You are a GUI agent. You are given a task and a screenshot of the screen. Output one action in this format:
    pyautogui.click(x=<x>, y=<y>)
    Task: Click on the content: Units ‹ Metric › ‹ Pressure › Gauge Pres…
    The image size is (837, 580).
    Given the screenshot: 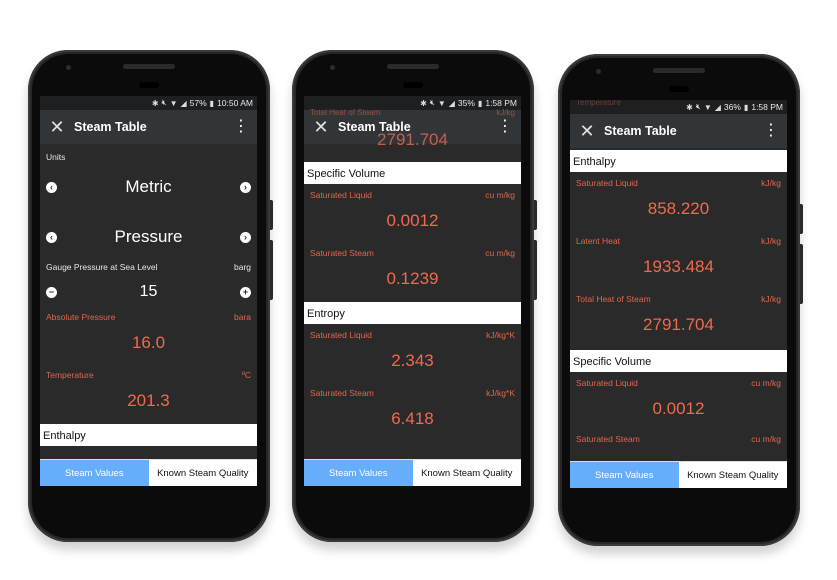 What is the action you would take?
    pyautogui.click(x=148, y=295)
    